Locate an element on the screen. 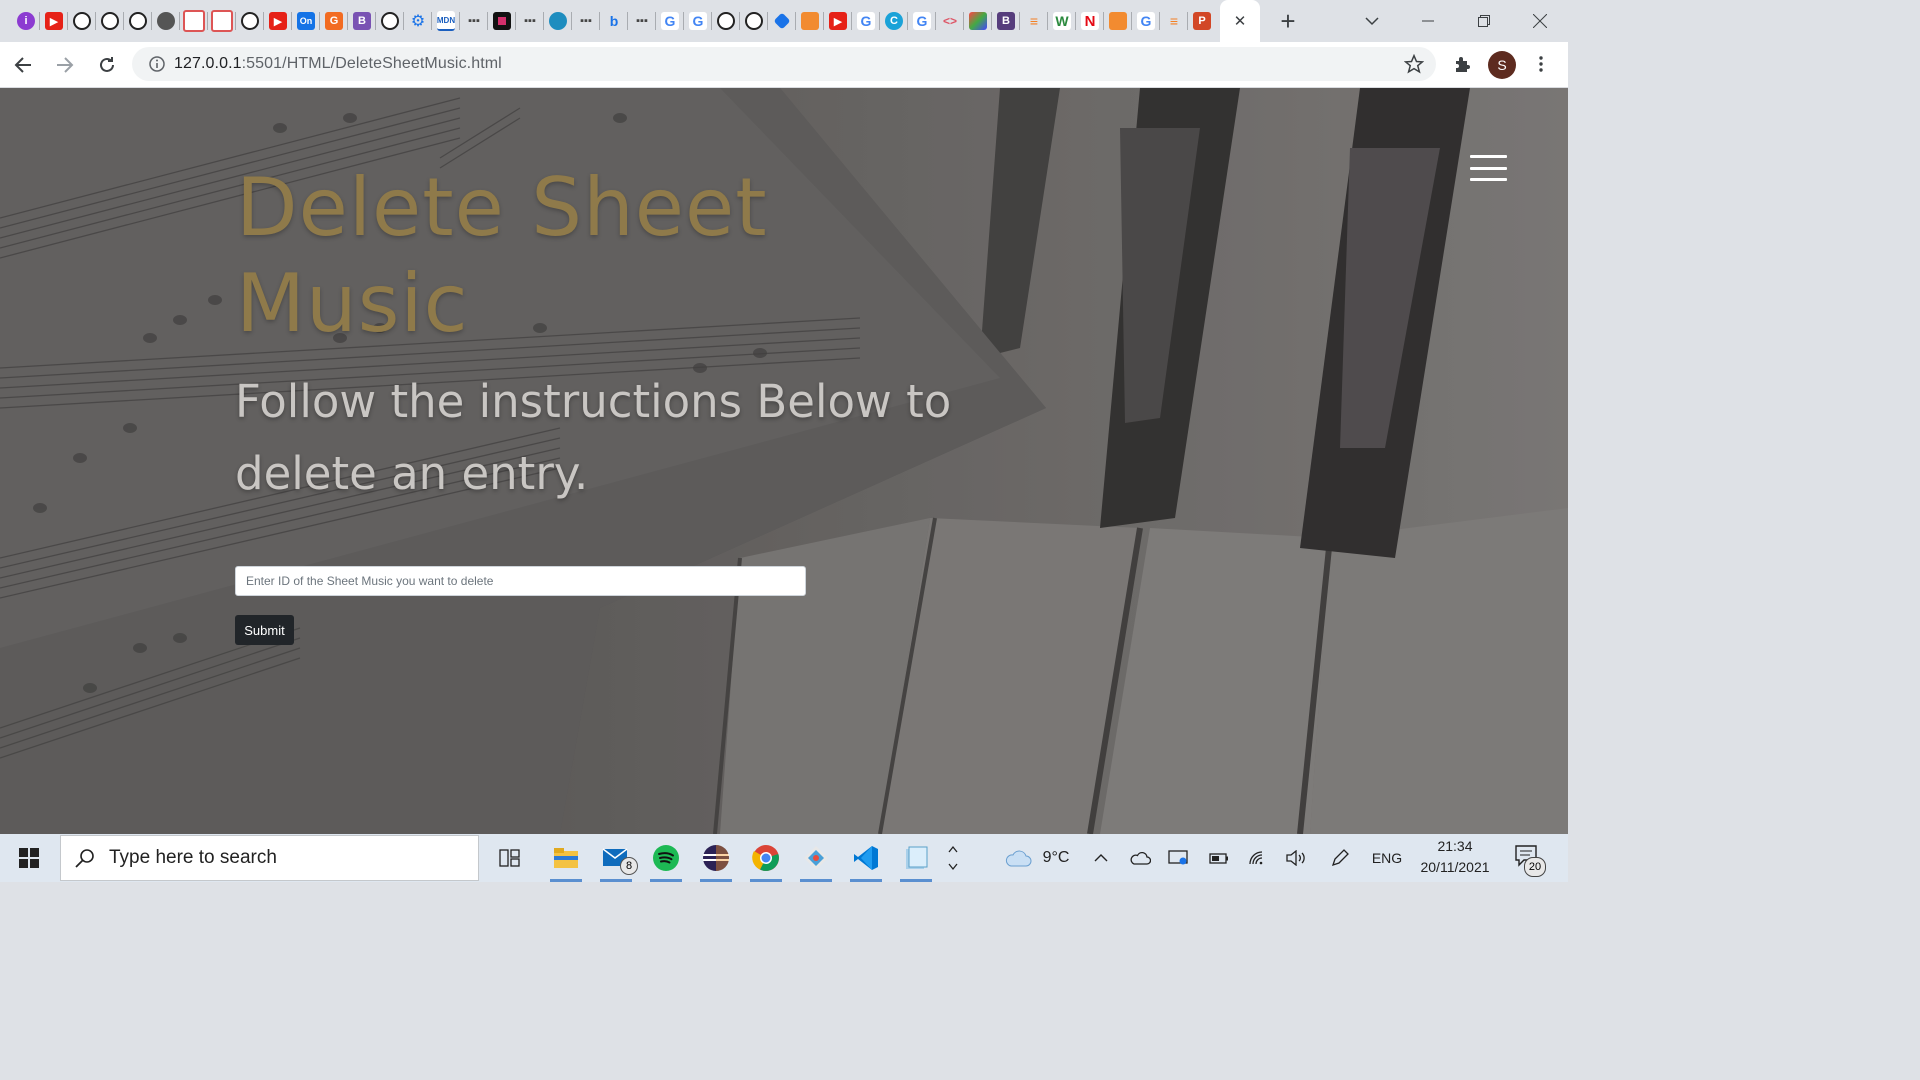  bootstrap-icon: B is located at coordinates (362, 21).